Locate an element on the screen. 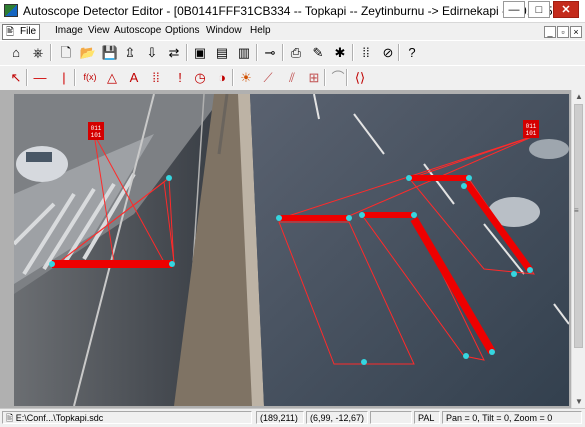 The image size is (585, 427). scroll-thumb is located at coordinates (578, 226).